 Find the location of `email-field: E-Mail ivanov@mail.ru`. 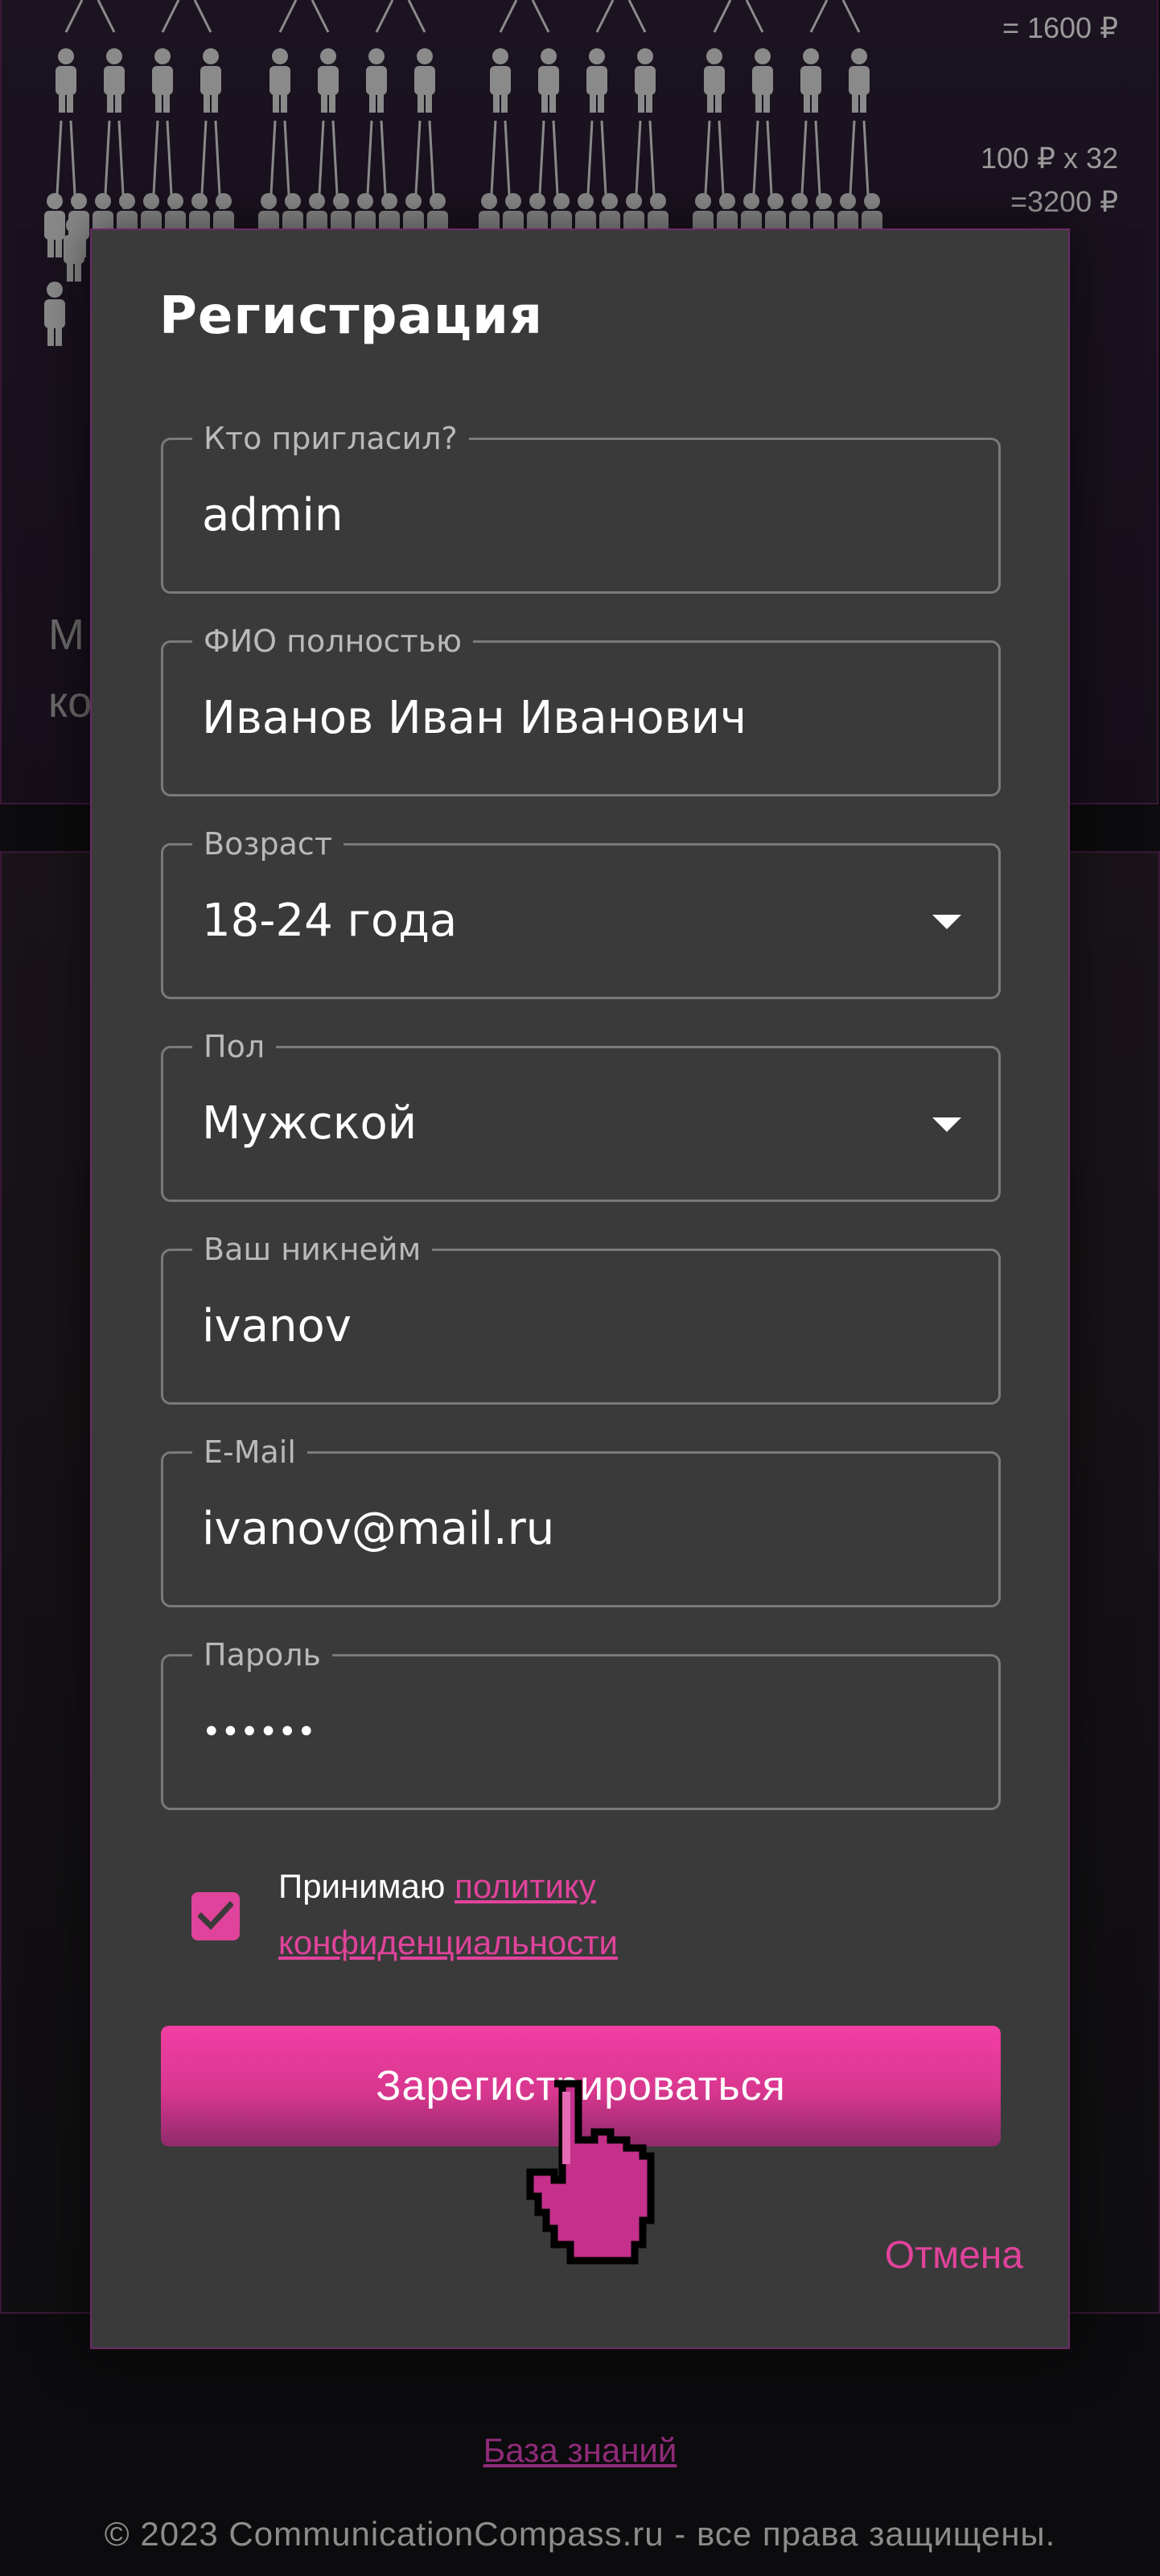

email-field: E-Mail ivanov@mail.ru is located at coordinates (581, 1520).